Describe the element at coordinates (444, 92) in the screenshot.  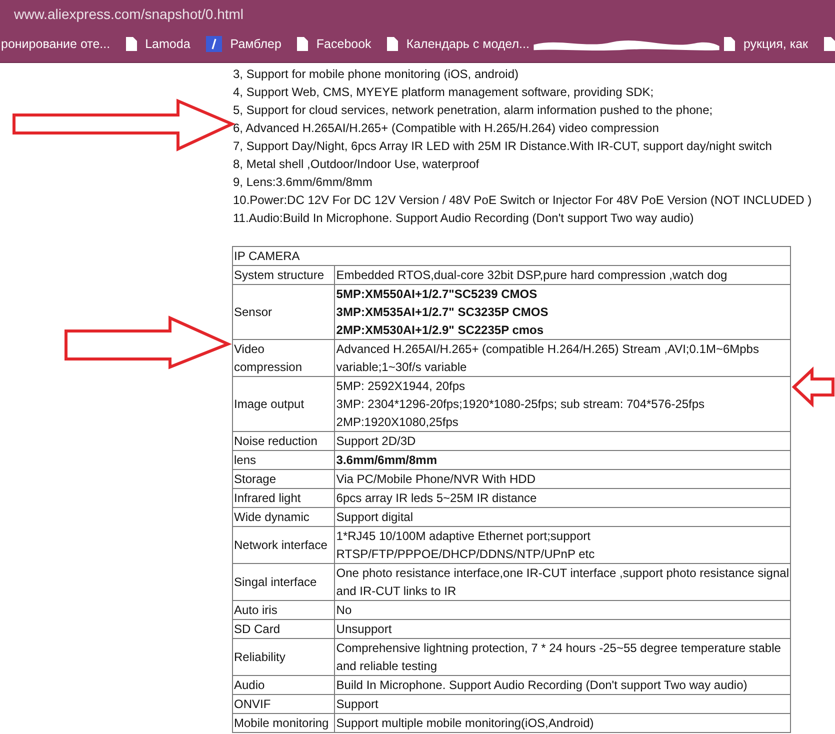
I see `feature-line: 4, Support Web, CMS, MYEYE platform management software, providing SDK;` at that location.